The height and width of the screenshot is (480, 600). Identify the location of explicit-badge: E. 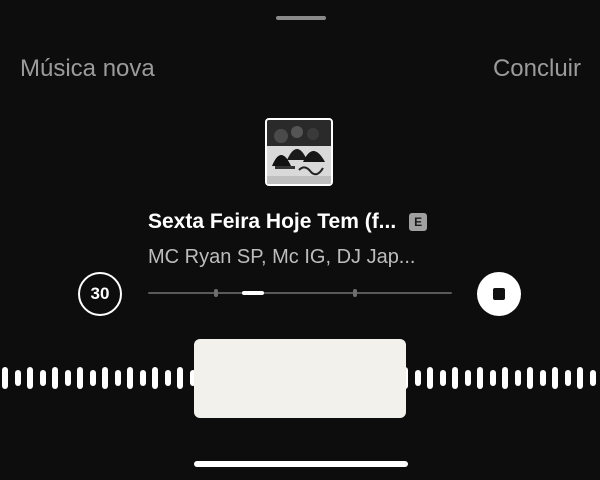
(418, 222).